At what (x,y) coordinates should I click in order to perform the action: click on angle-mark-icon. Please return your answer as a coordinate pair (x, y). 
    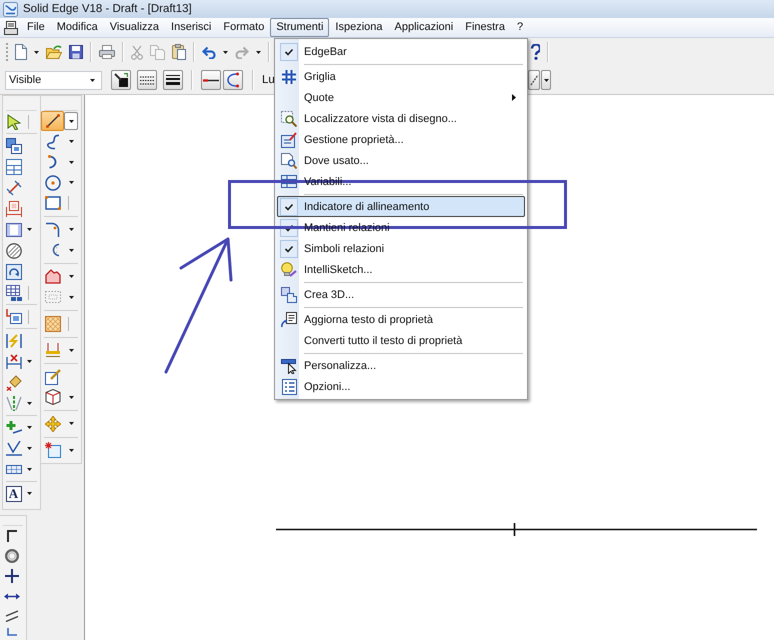
    Looking at the image, I should click on (14, 448).